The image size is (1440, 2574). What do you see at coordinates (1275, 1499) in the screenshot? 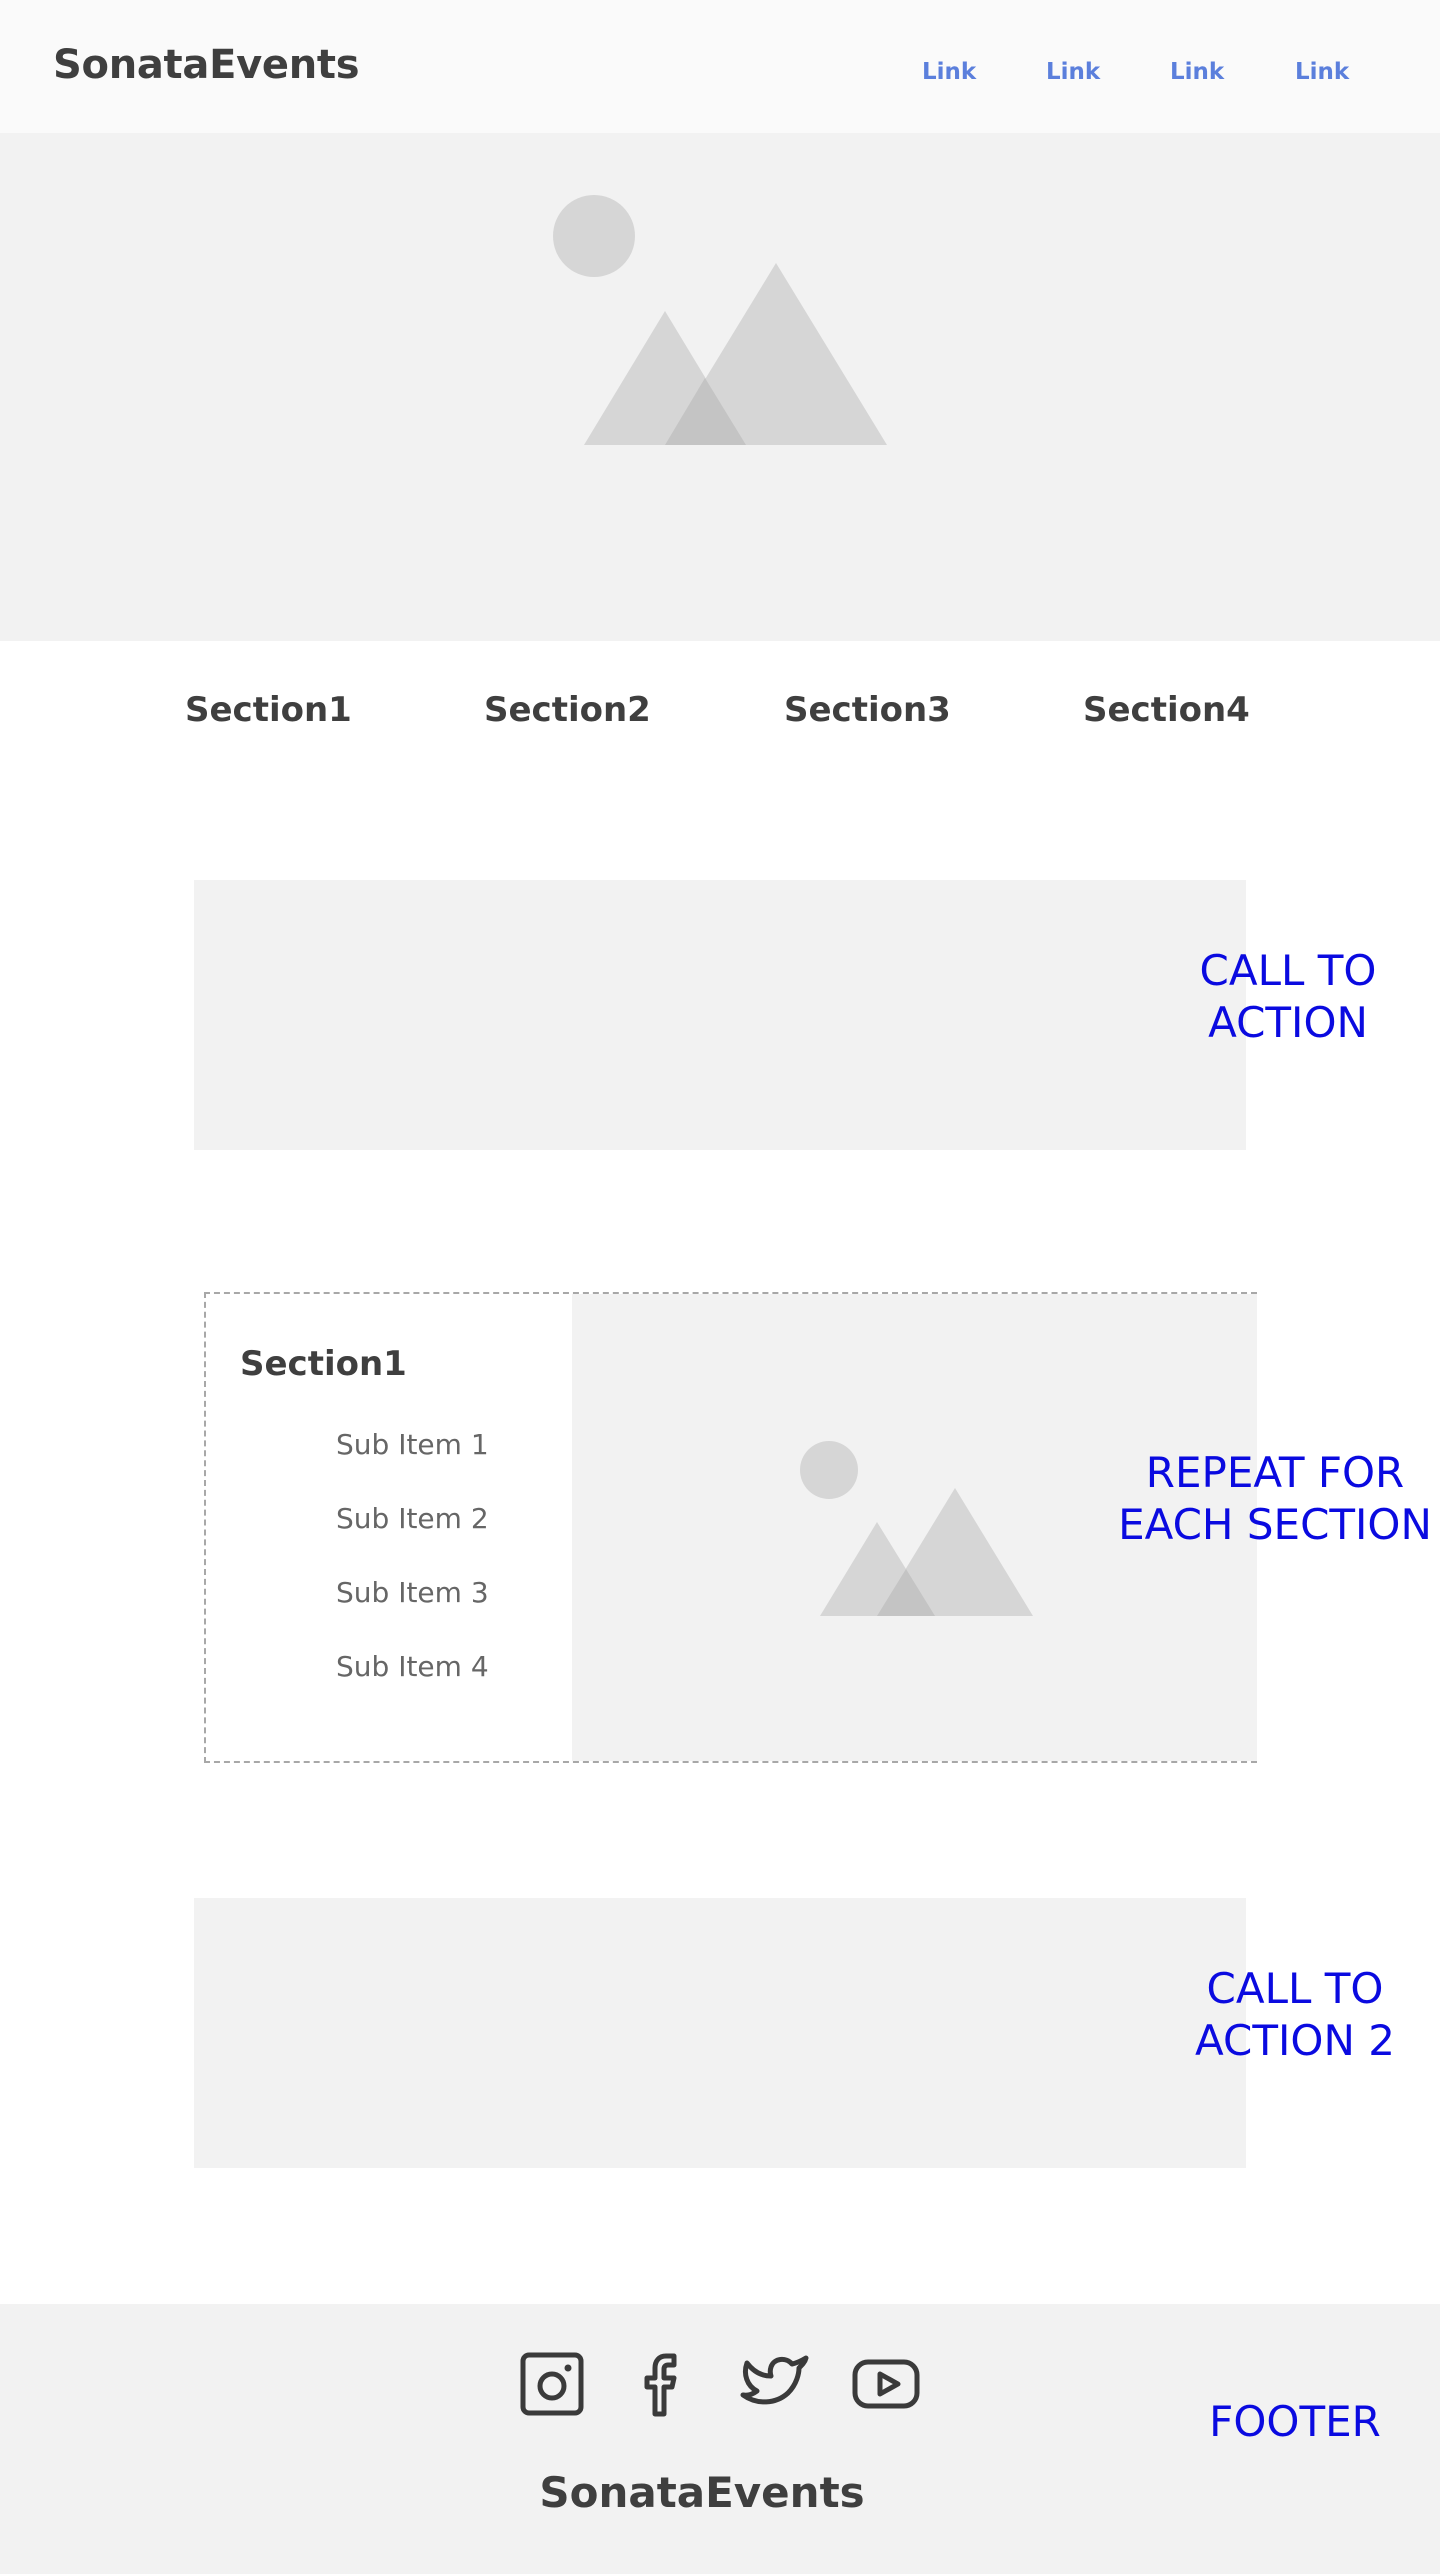
I see `repeat-annotation: REPEAT FOR EACH SECTION` at bounding box center [1275, 1499].